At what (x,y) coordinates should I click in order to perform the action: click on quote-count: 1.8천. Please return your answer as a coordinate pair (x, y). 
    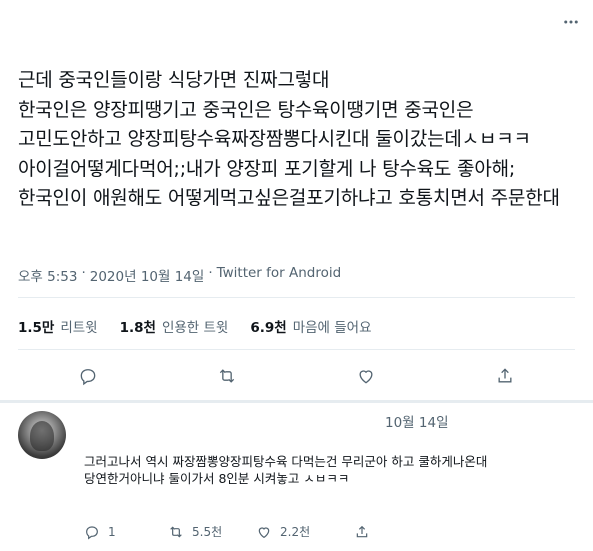
    Looking at the image, I should click on (137, 328).